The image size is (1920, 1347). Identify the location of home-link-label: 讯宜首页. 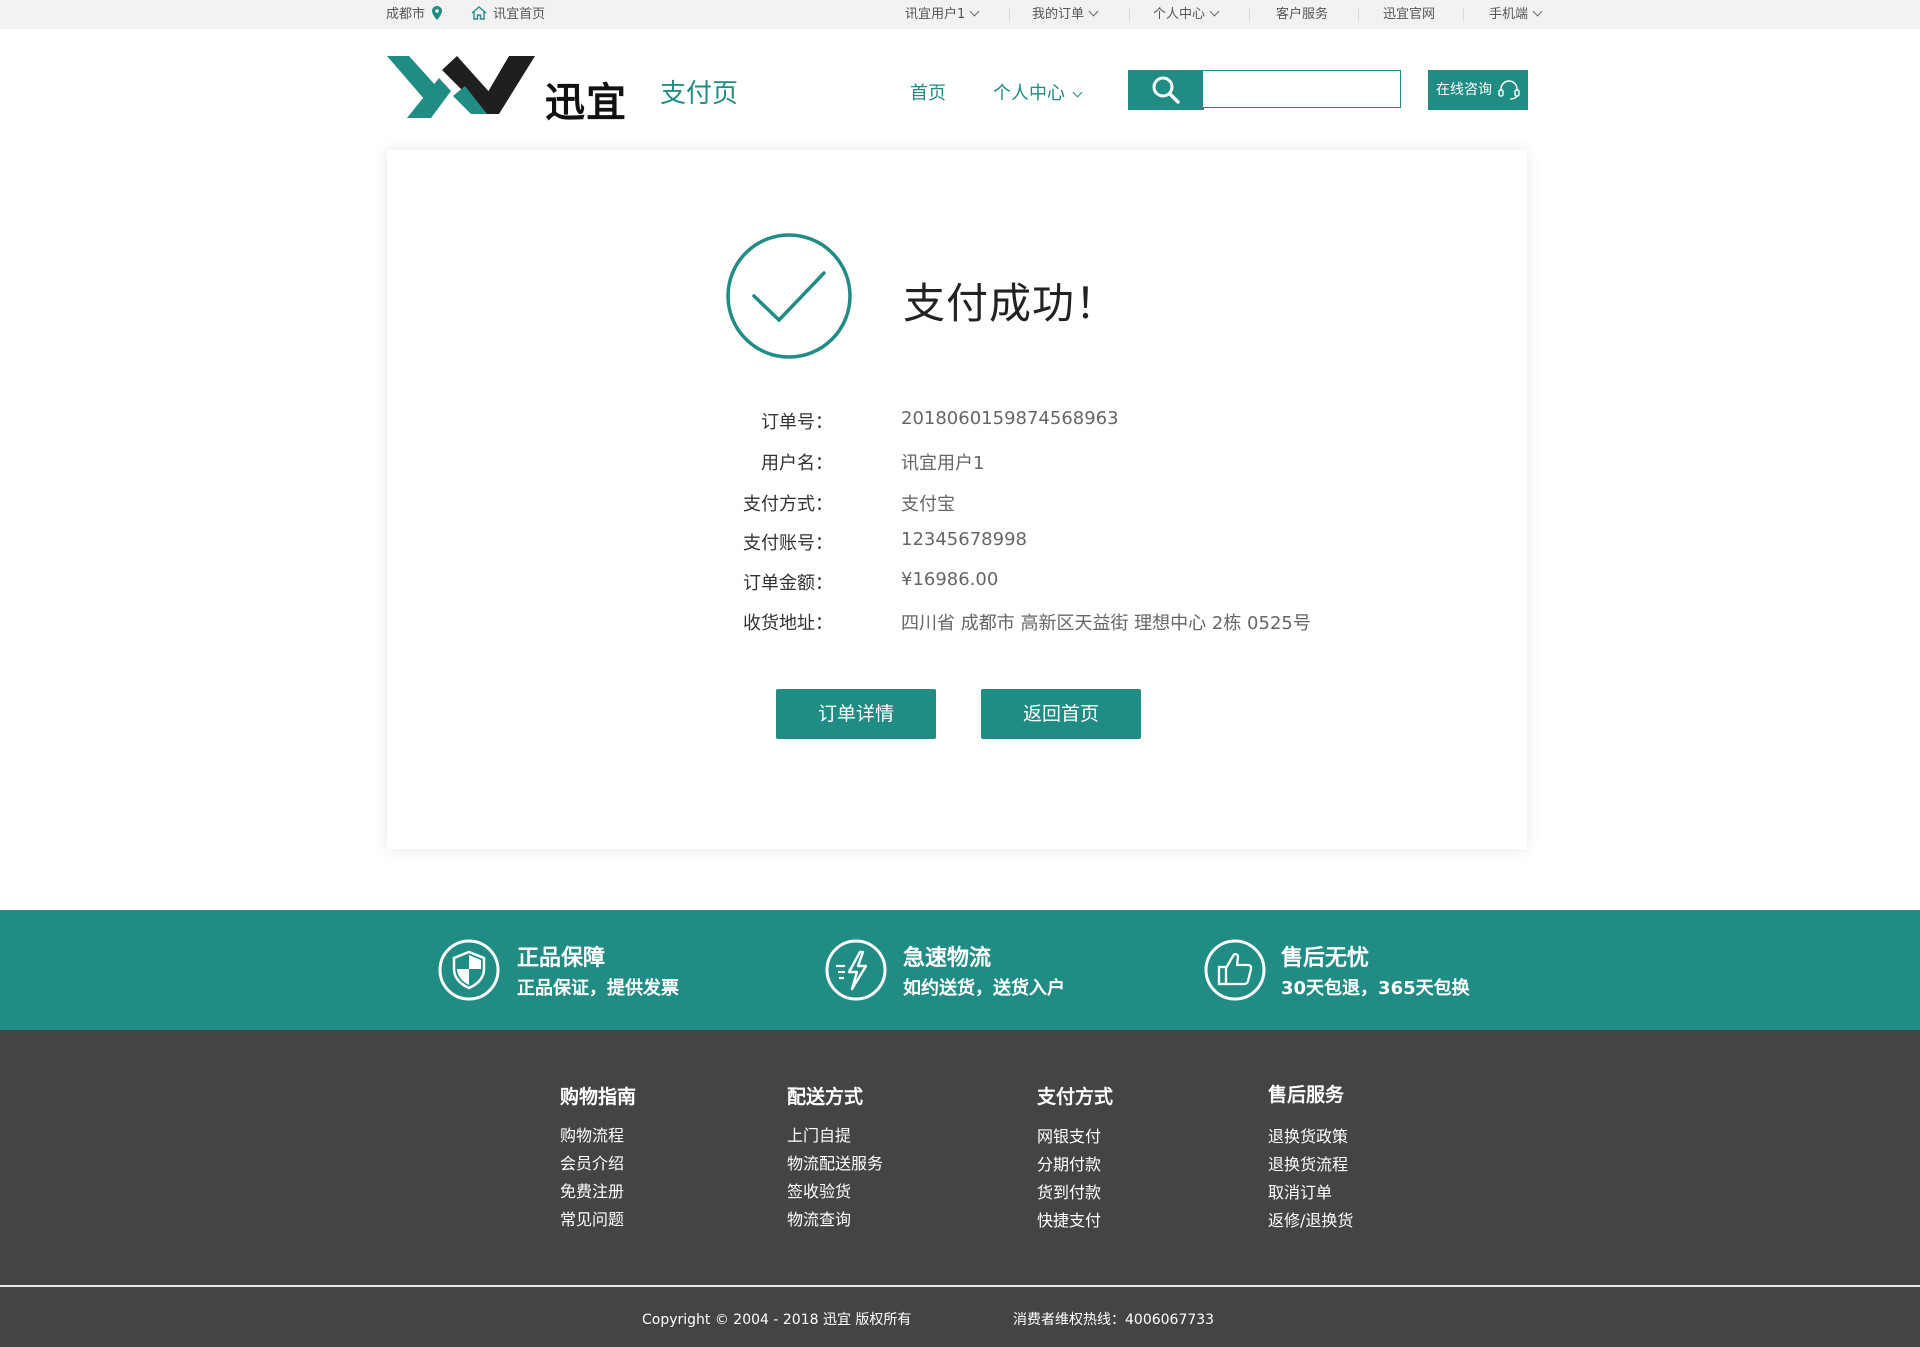
(519, 14).